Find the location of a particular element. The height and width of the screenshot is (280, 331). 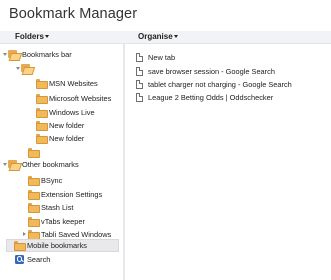

tree-item-vtabs-keeper: vTabs keeper is located at coordinates (56, 221).